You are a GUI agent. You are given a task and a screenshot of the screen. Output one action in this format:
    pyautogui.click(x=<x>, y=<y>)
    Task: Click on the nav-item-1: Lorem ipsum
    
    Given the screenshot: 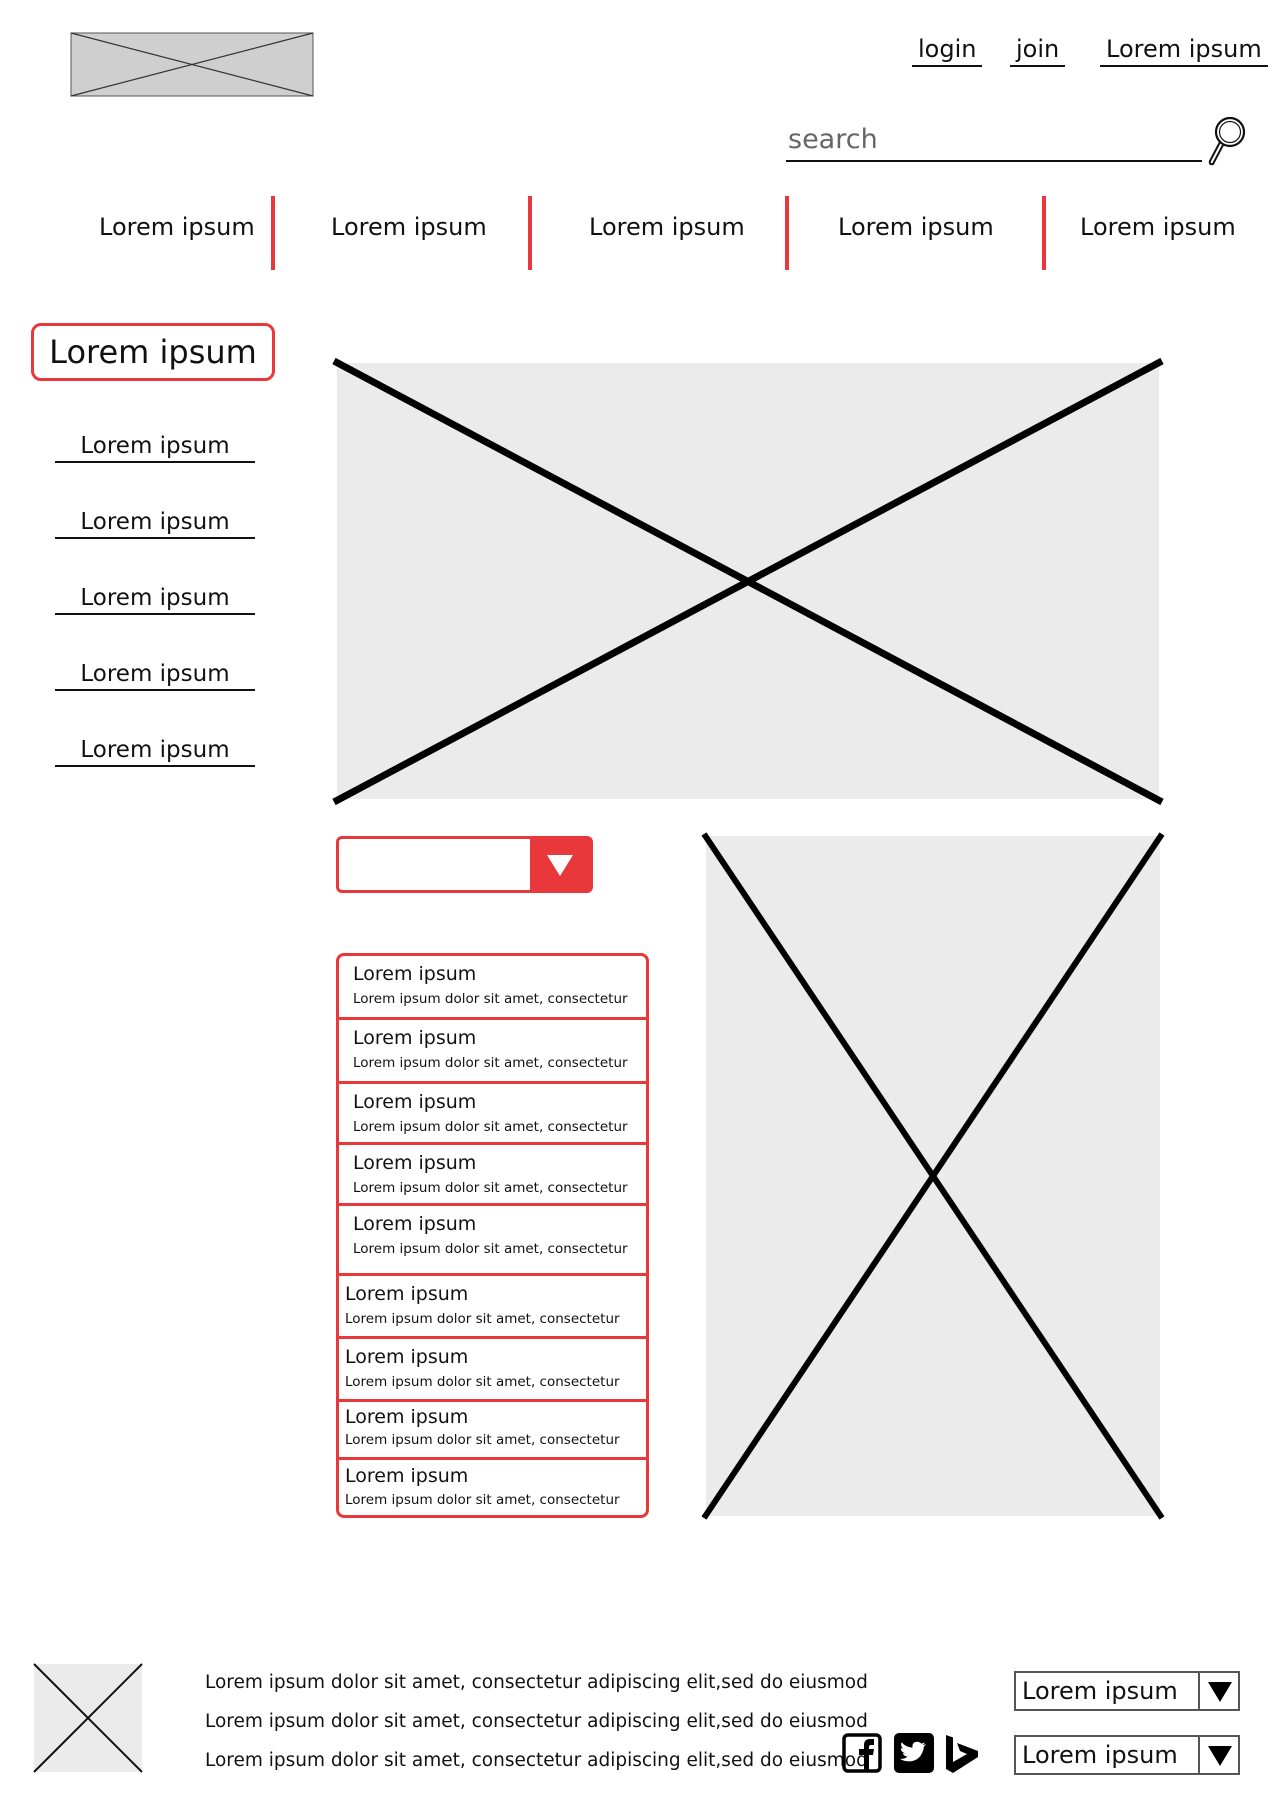 What is the action you would take?
    pyautogui.click(x=177, y=227)
    